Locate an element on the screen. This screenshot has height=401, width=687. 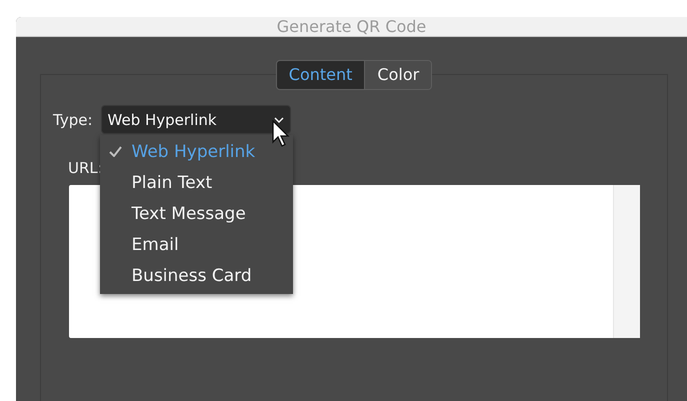
checkmark-icon is located at coordinates (115, 151).